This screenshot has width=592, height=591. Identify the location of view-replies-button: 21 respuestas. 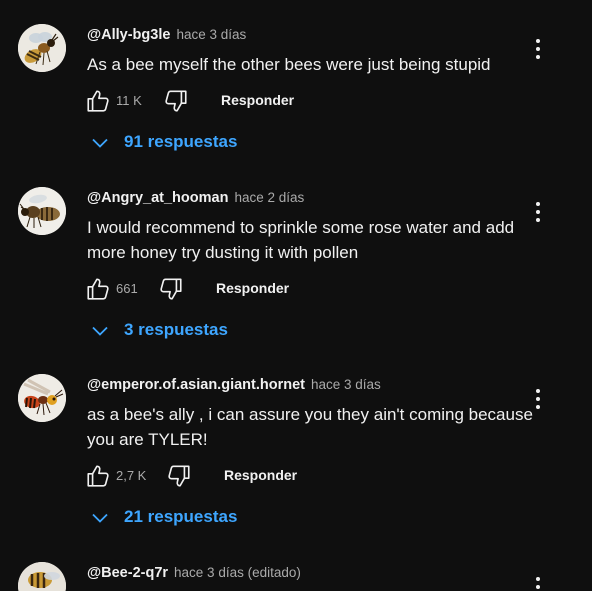
(168, 518).